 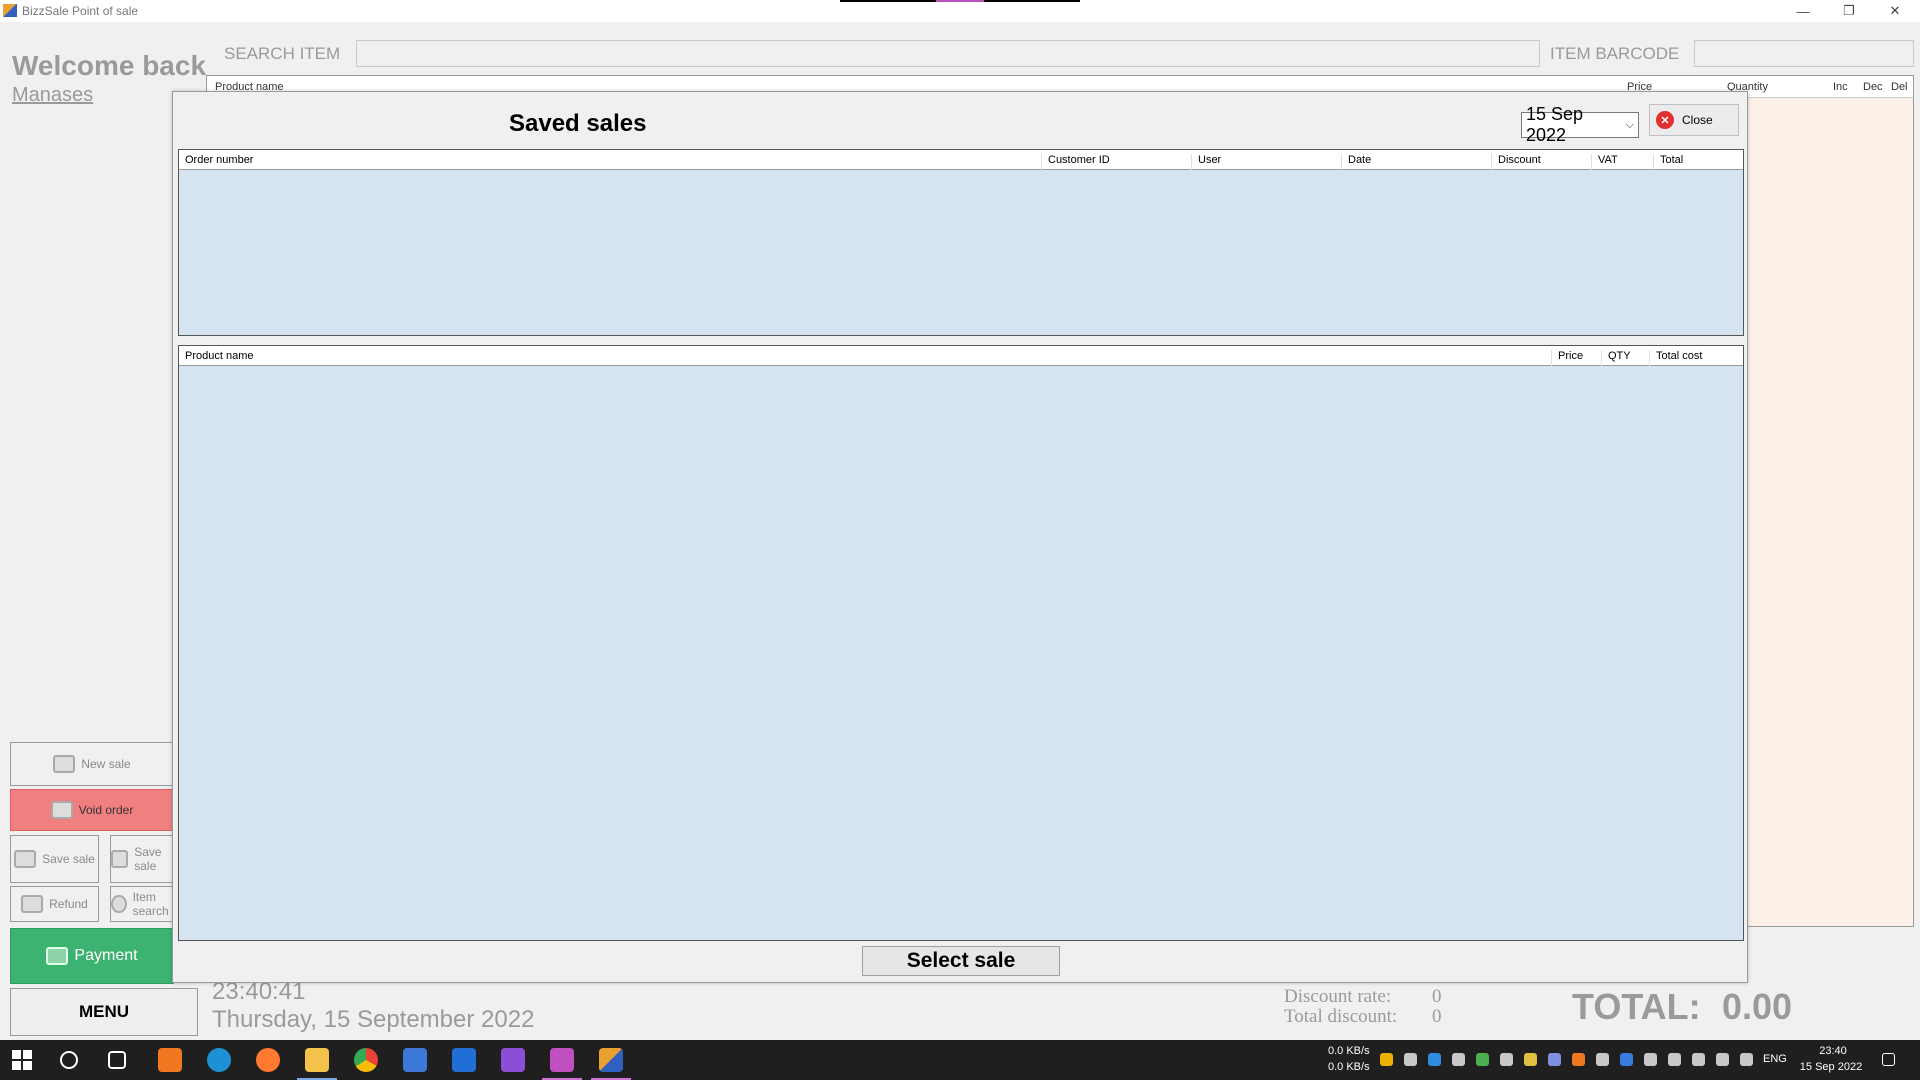 I want to click on close-icon: ✕, so click(x=1665, y=120).